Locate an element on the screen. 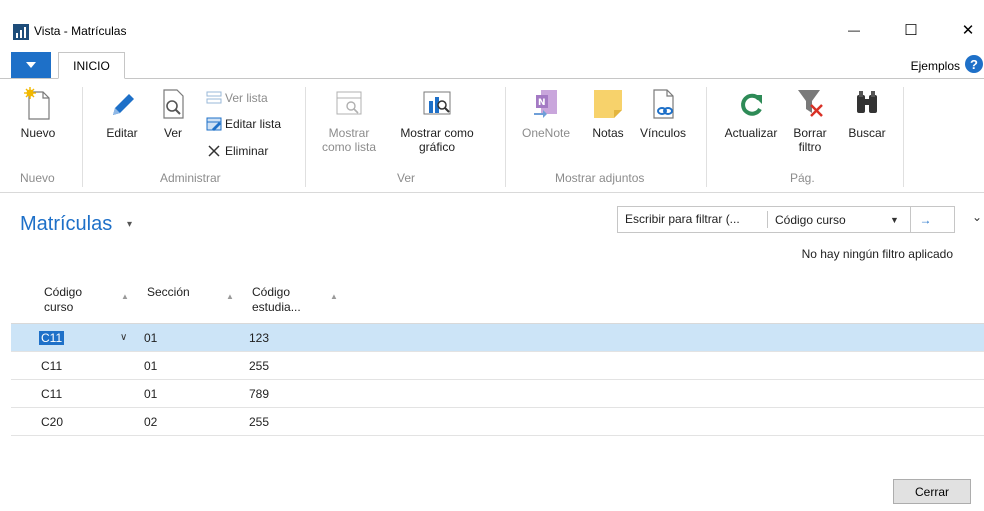  page-title: Matrículas is located at coordinates (66, 224).